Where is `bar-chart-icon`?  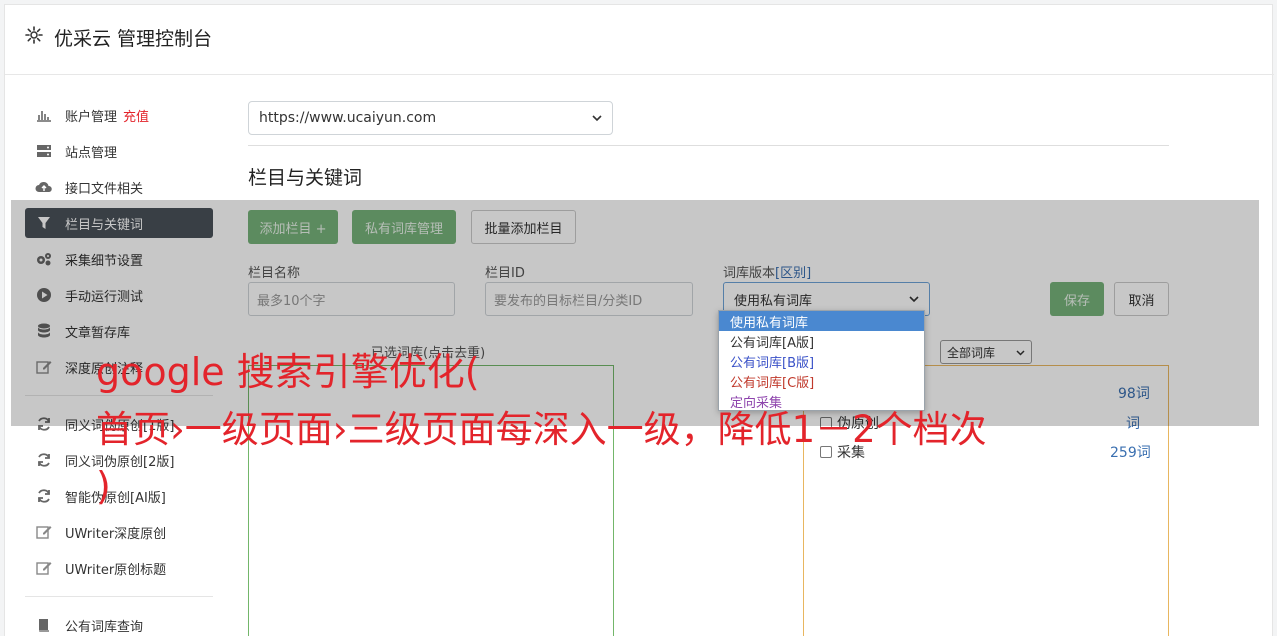 bar-chart-icon is located at coordinates (44, 115).